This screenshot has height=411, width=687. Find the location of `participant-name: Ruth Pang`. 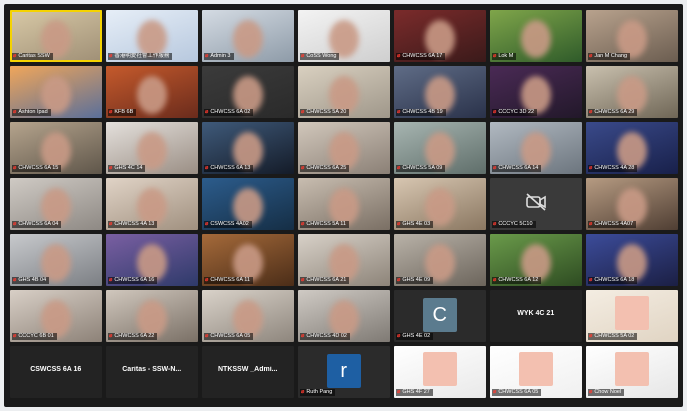

participant-name: Ruth Pang is located at coordinates (319, 392).